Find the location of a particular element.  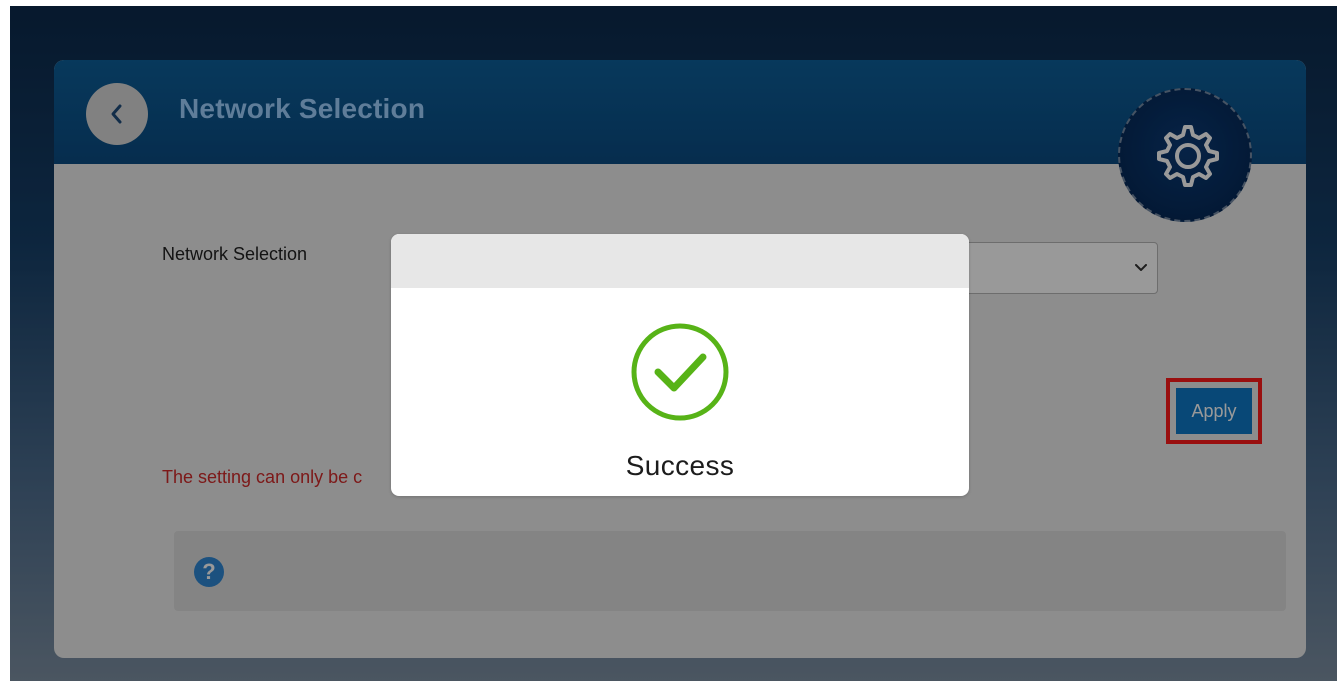

checkmark-circle-icon is located at coordinates (680, 372).